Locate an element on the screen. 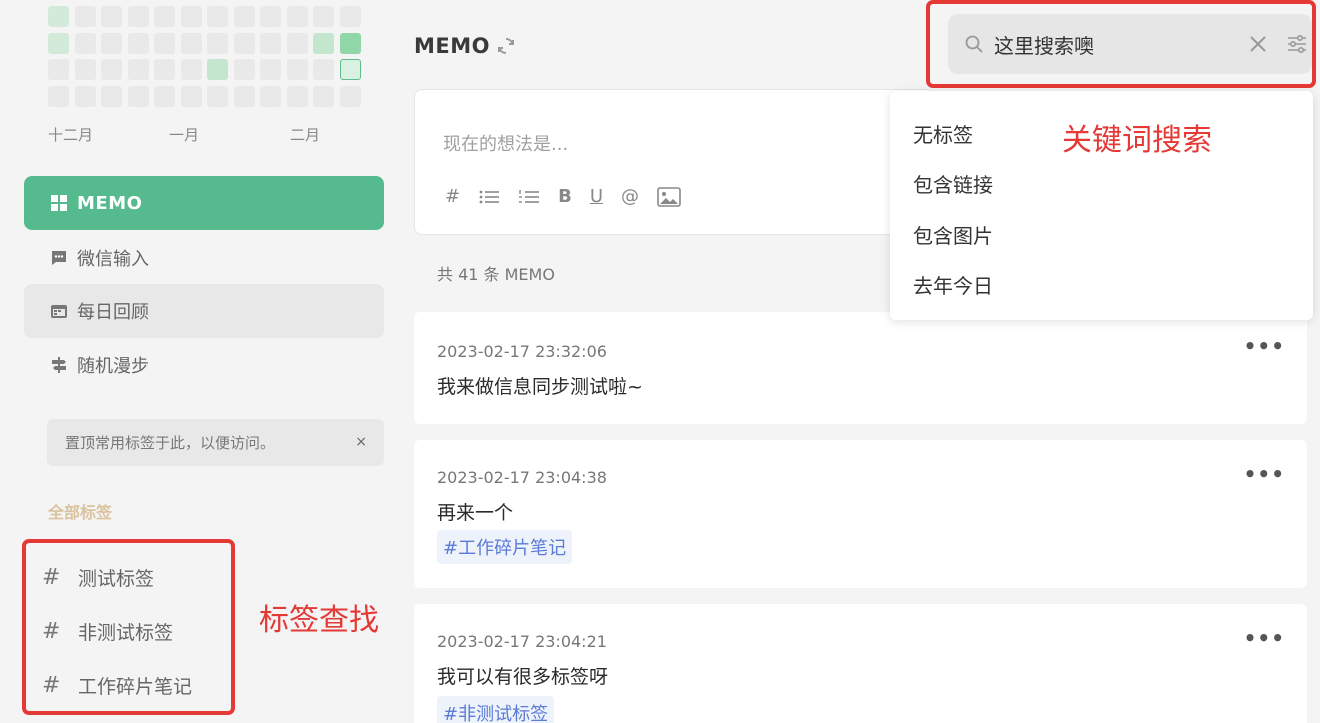 The width and height of the screenshot is (1320, 723). page-title: MEMO is located at coordinates (465, 46).